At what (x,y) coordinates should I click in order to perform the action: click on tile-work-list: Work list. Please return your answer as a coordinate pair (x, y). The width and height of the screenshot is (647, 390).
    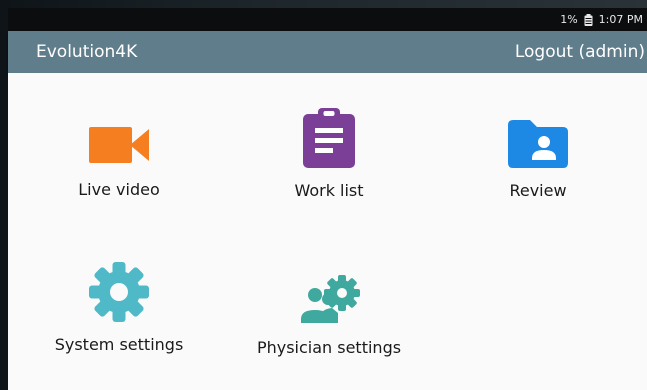
    Looking at the image, I should click on (329, 154).